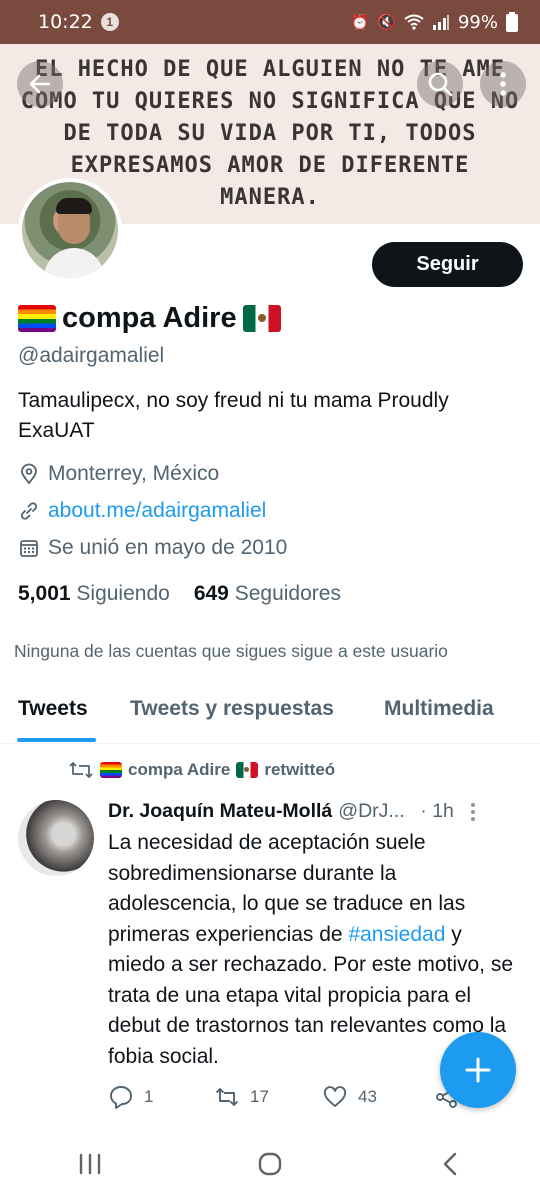 Image resolution: width=540 pixels, height=1200 pixels. I want to click on more-options-button, so click(503, 84).